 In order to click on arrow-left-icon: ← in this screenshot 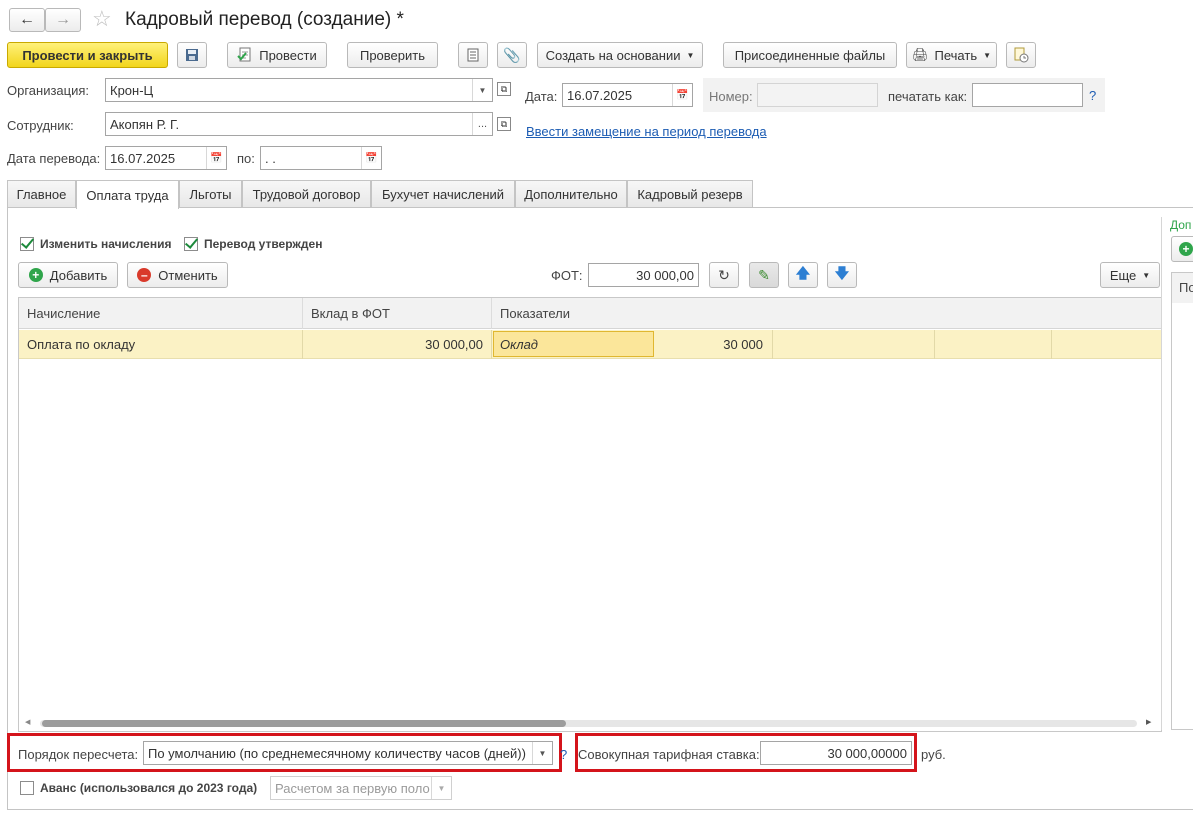, I will do `click(27, 19)`.